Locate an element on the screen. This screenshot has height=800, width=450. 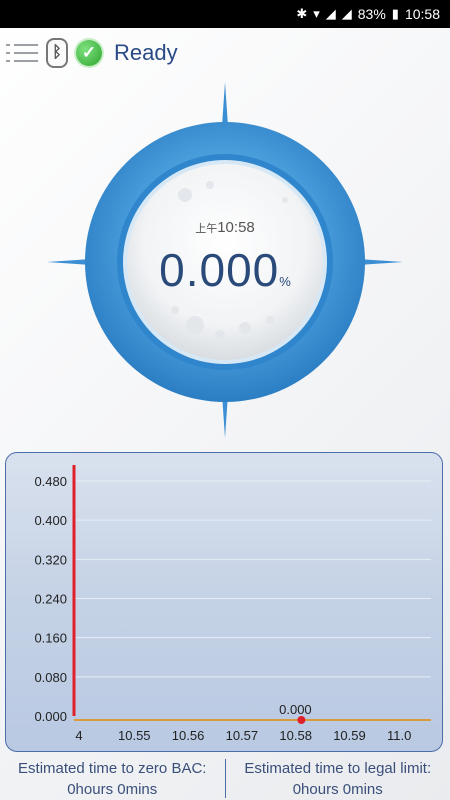
top-bar: ᛒ ✓ Ready is located at coordinates (225, 53).